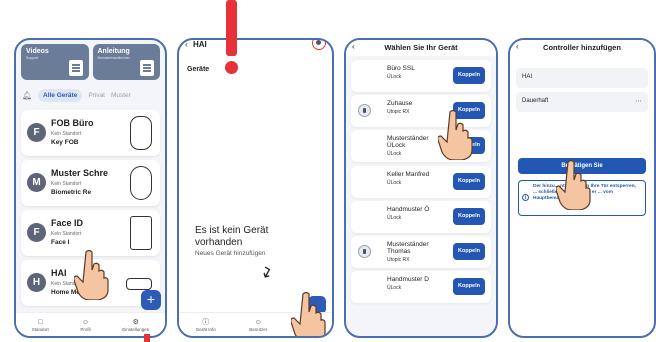 The image size is (656, 342). Describe the element at coordinates (527, 77) in the screenshot. I see `controller-name-value: HAI` at that location.